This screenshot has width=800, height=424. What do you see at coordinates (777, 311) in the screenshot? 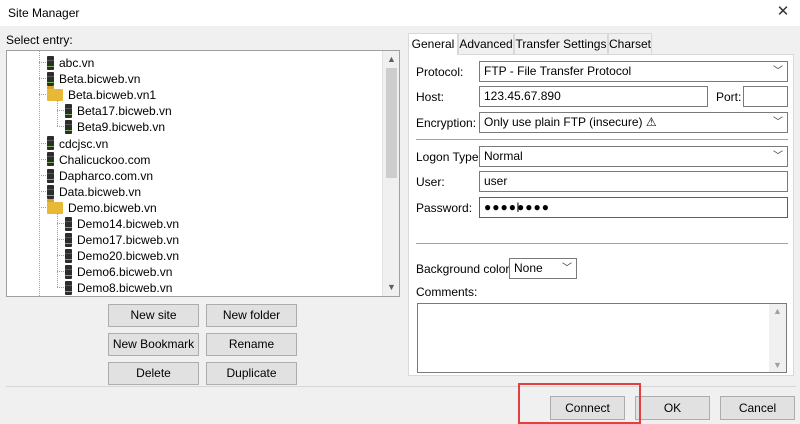
I see `triangle-up-icon: ▲` at bounding box center [777, 311].